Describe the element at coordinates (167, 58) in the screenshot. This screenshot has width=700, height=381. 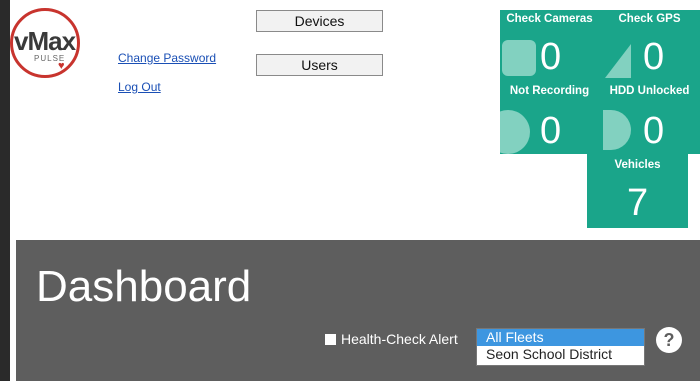
I see `change-password-link: Change Password` at that location.